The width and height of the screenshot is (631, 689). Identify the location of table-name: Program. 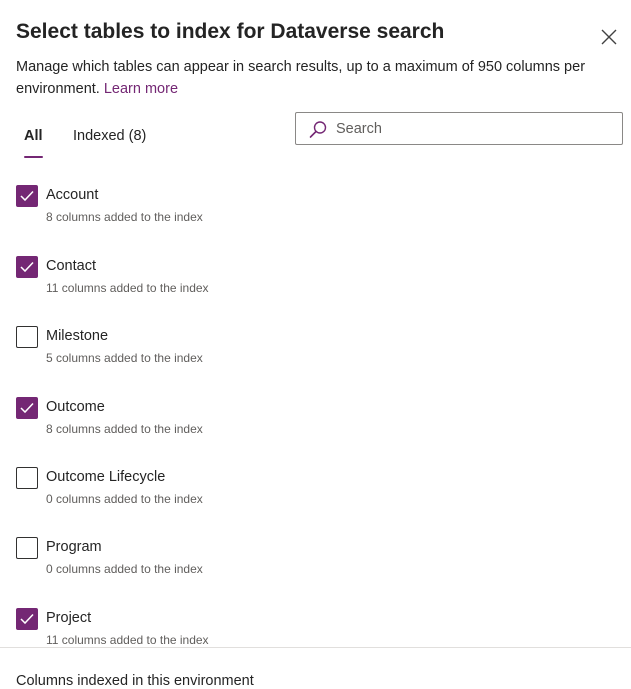
(74, 547).